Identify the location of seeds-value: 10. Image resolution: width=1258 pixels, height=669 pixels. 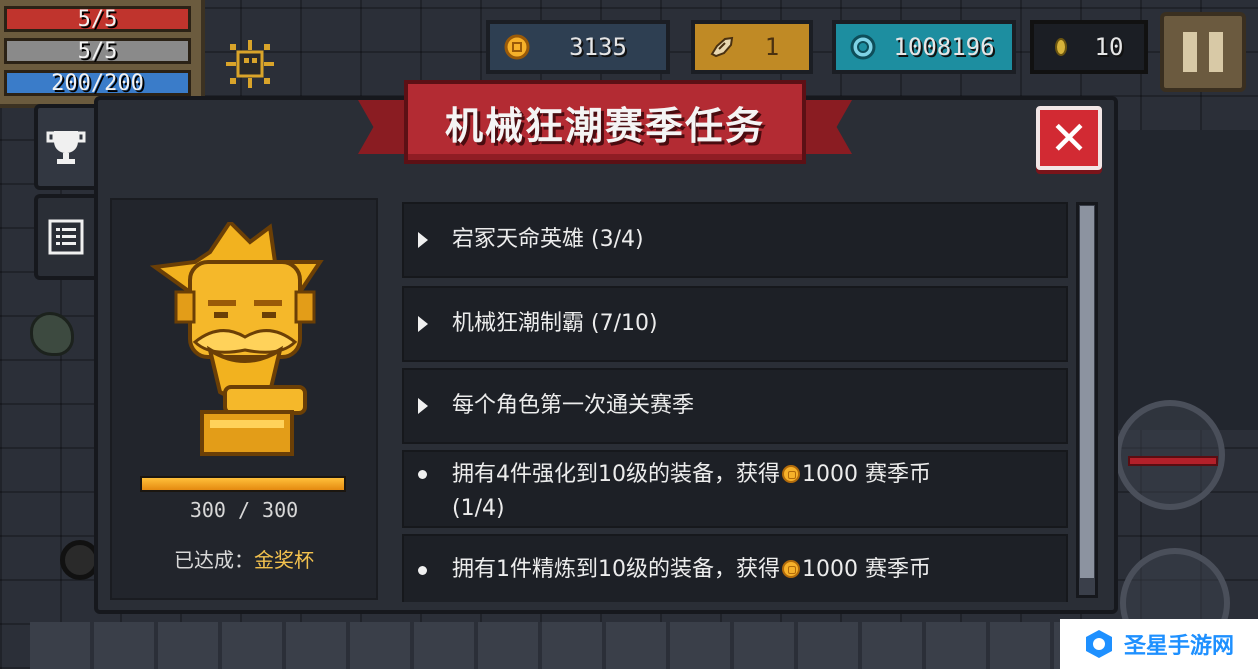
(1109, 47).